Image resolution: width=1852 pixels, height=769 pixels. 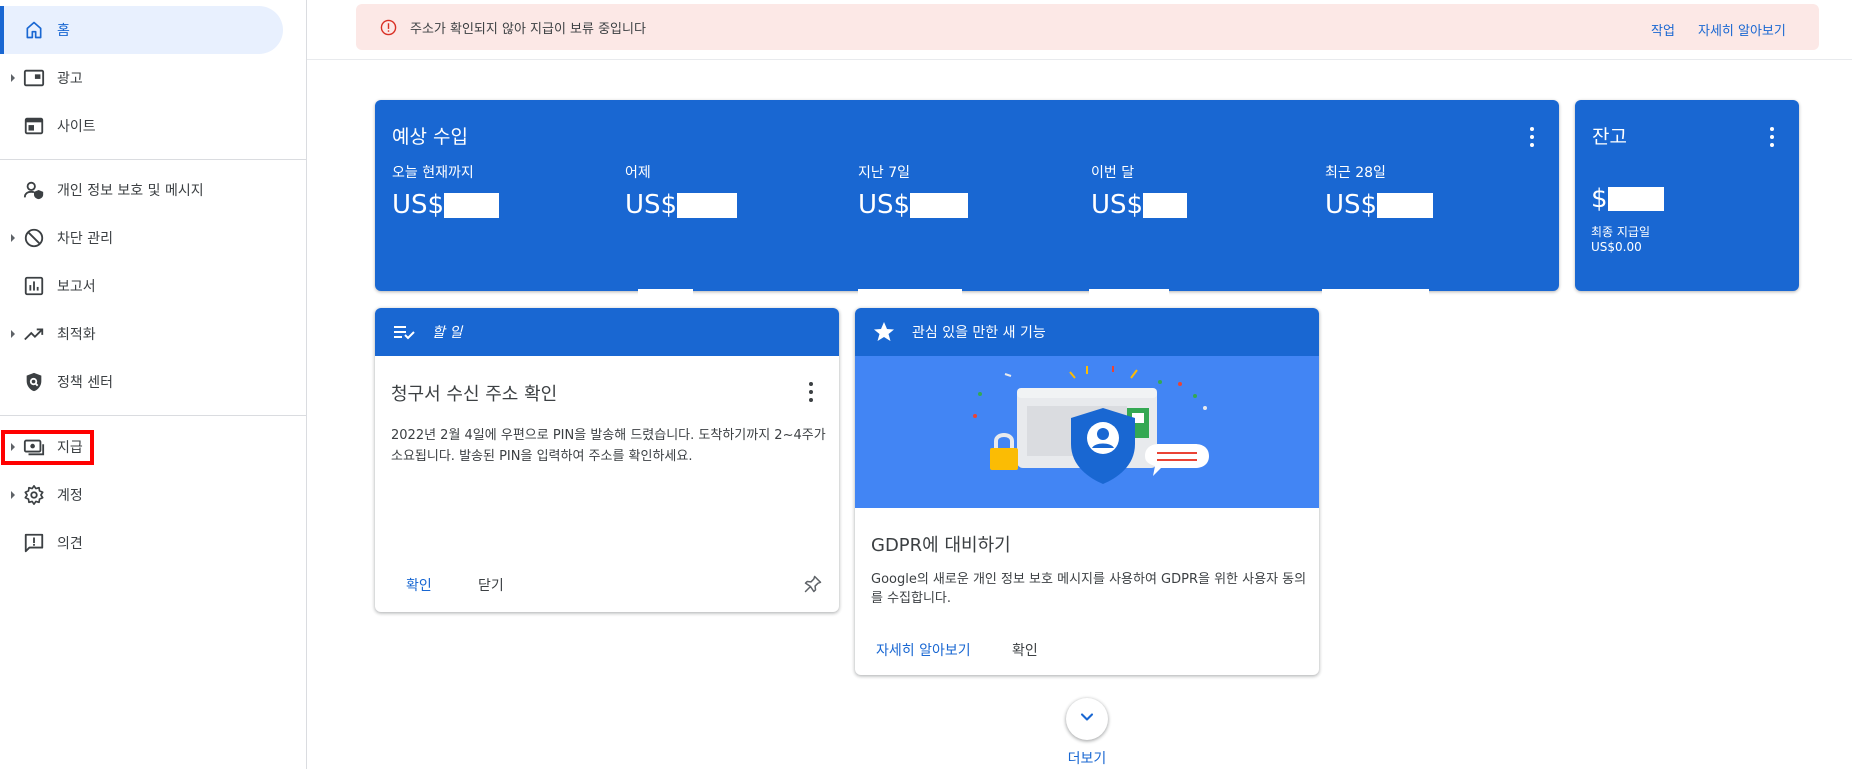 I want to click on balance-title: 잔고, so click(x=1609, y=137).